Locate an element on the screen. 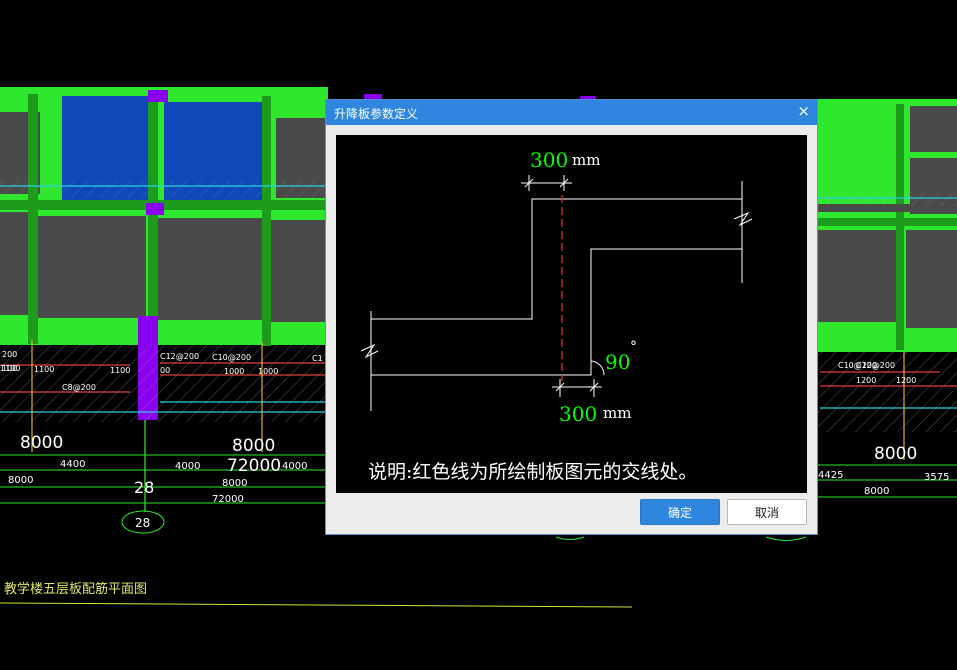 This screenshot has width=957, height=670. angle-arc is located at coordinates (597, 368).